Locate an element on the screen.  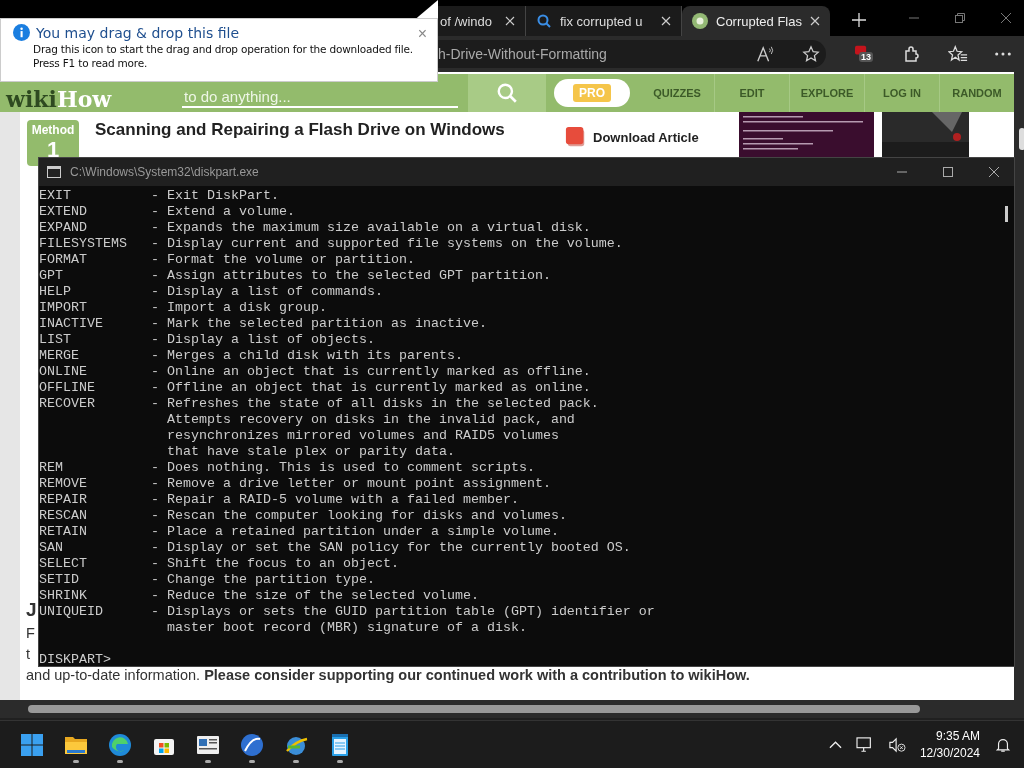
time-text: 9:35 AM is located at coordinates (957, 736).